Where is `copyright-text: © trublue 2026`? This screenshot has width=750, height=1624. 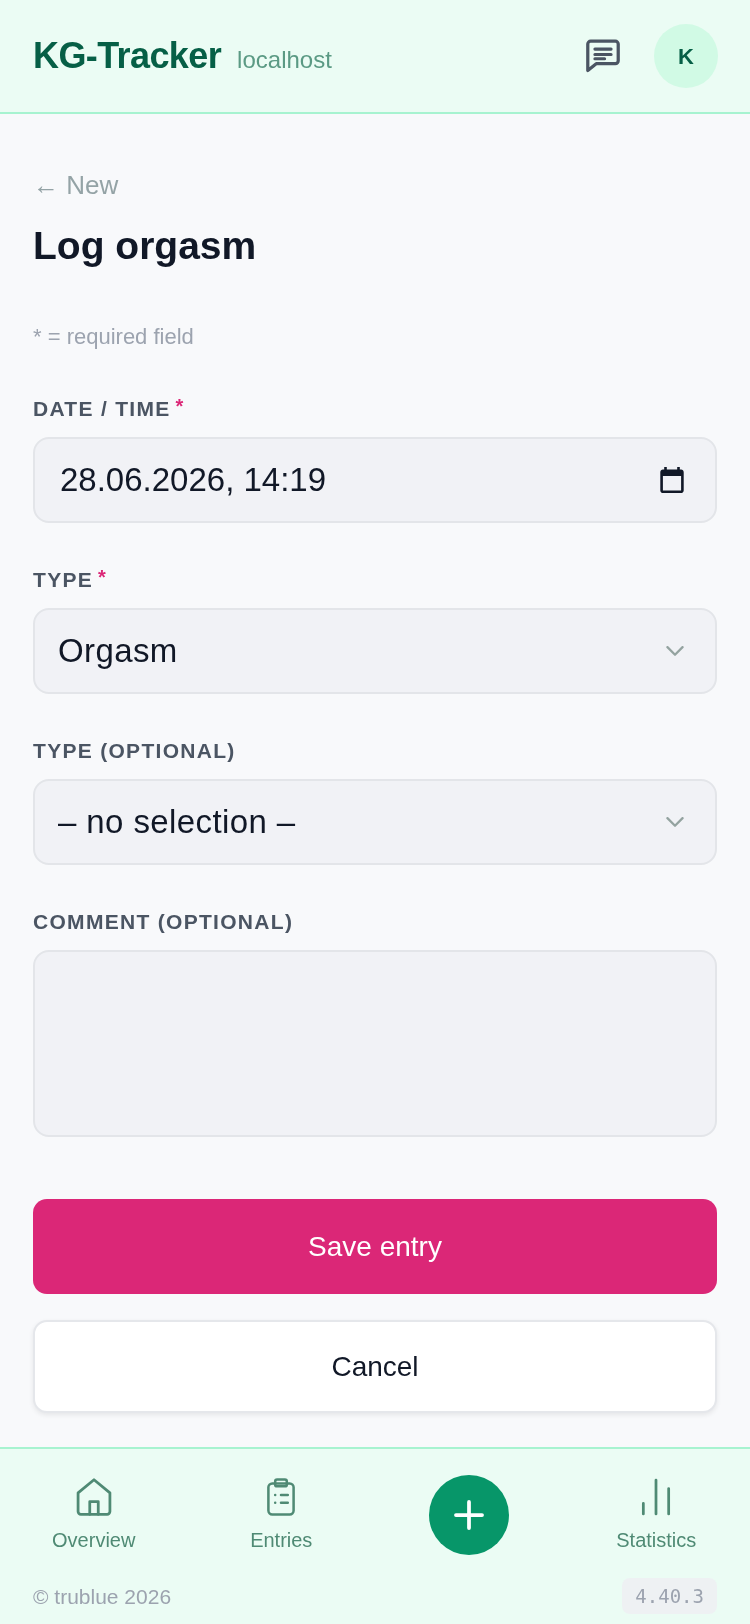 copyright-text: © trublue 2026 is located at coordinates (102, 1596).